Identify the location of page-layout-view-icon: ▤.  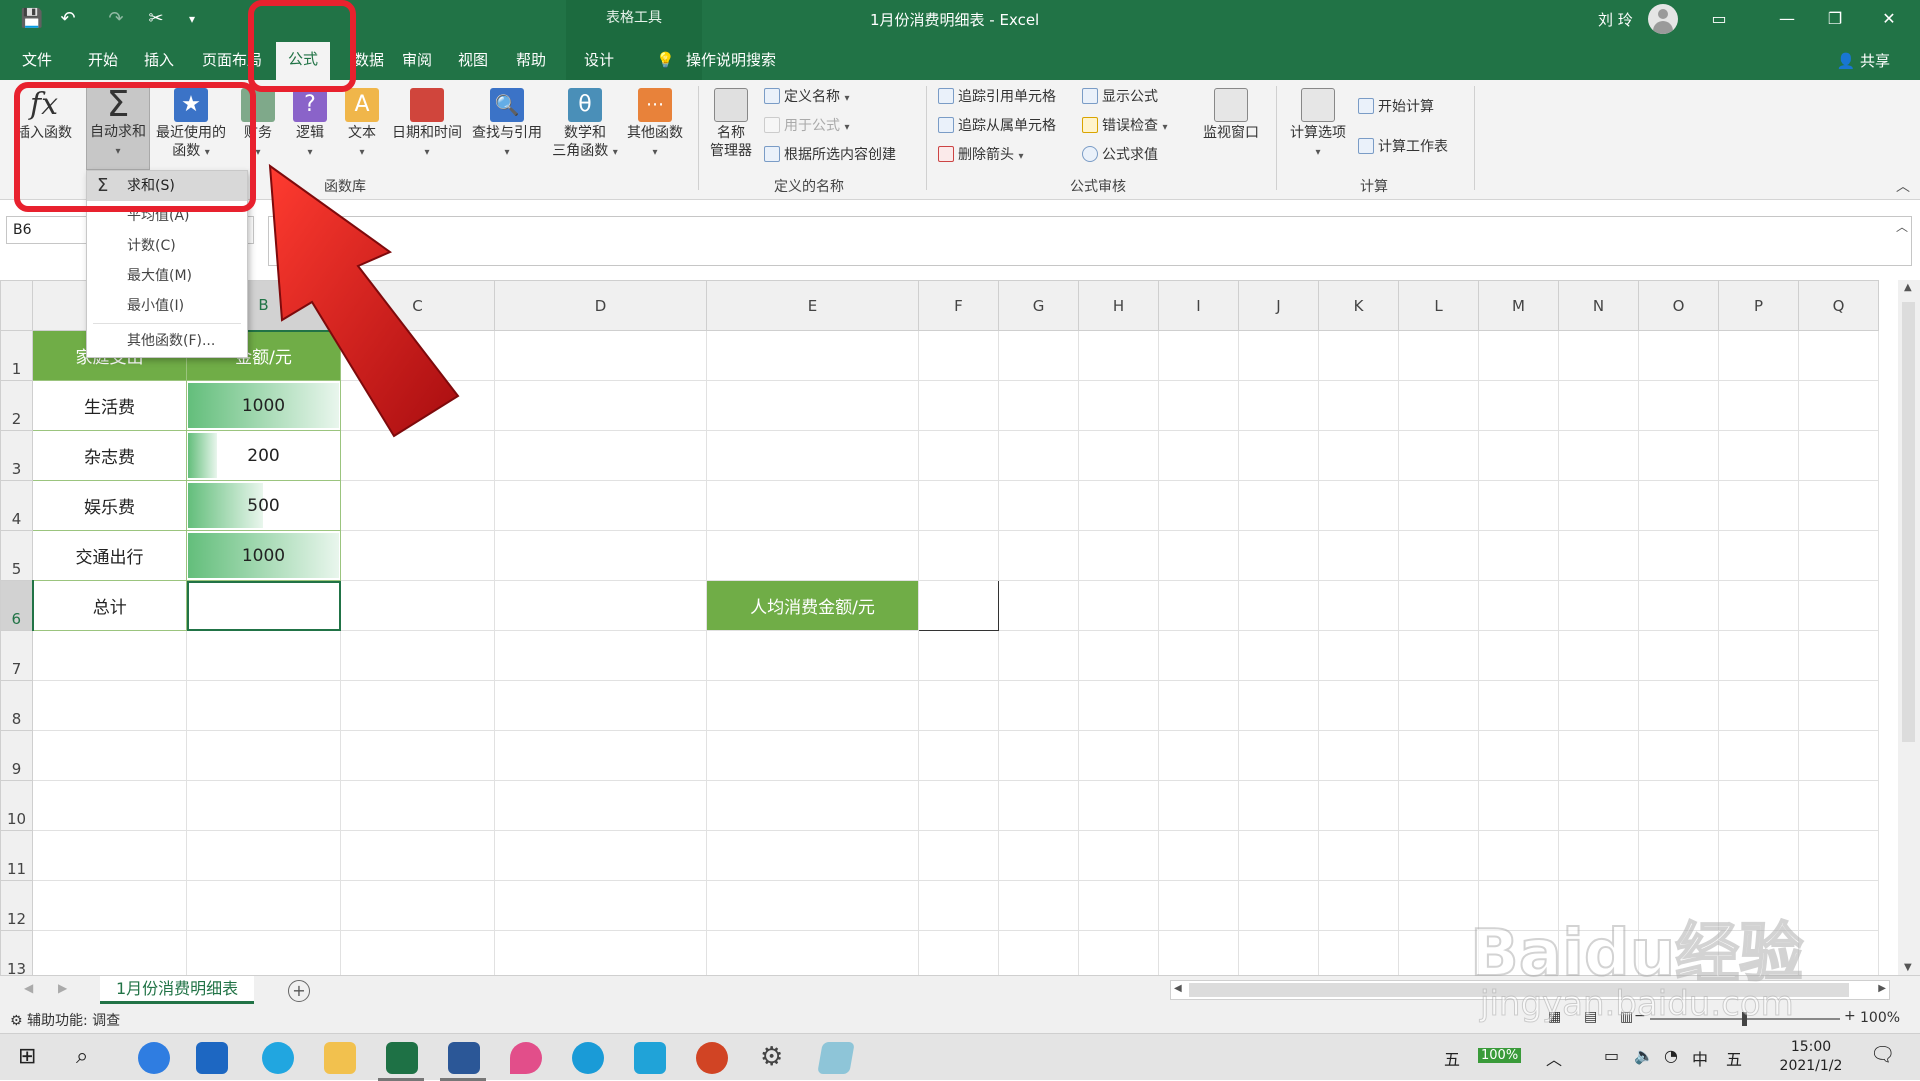
(1590, 1017).